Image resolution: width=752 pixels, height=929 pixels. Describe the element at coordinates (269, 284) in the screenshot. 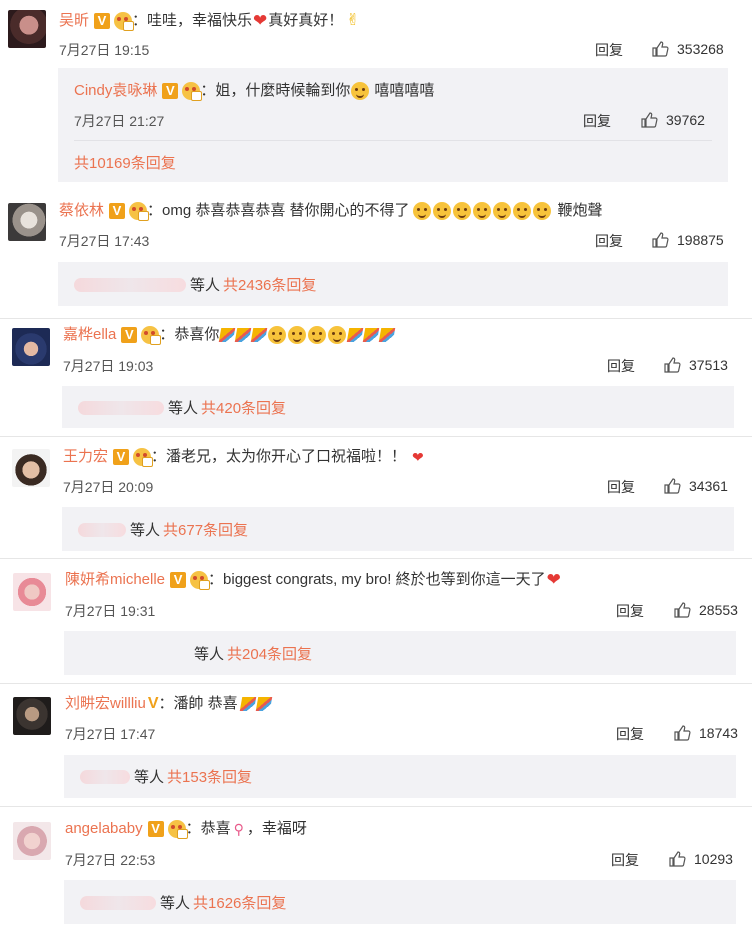

I see `view-replies-link: 共2436条回复` at that location.